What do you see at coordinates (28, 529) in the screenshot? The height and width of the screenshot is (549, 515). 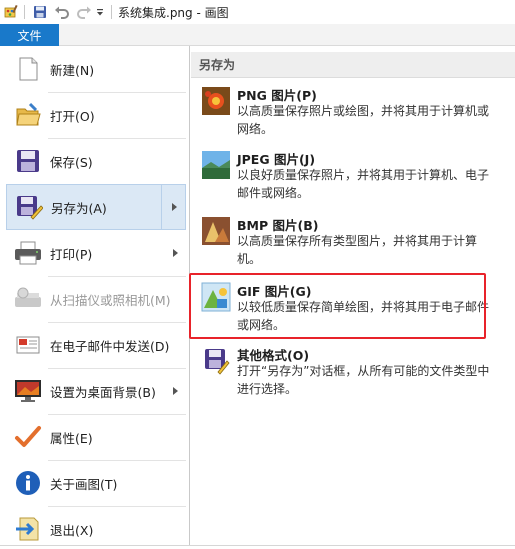 I see `exit-icon` at bounding box center [28, 529].